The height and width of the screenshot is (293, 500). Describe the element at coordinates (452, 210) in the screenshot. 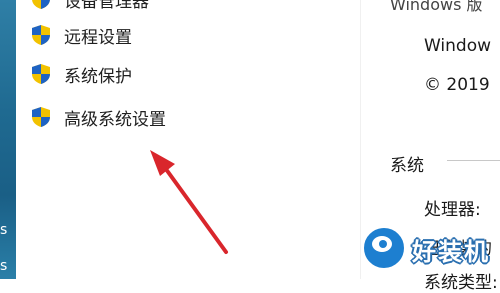

I see `processor-label: 处理器:` at that location.